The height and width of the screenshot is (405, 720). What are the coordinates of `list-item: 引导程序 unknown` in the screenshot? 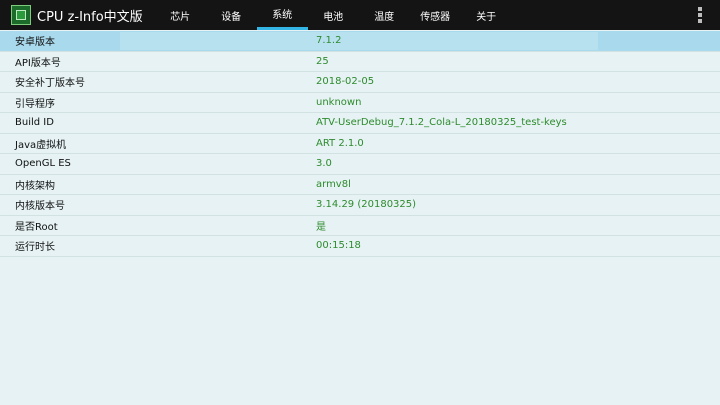 It's located at (360, 103).